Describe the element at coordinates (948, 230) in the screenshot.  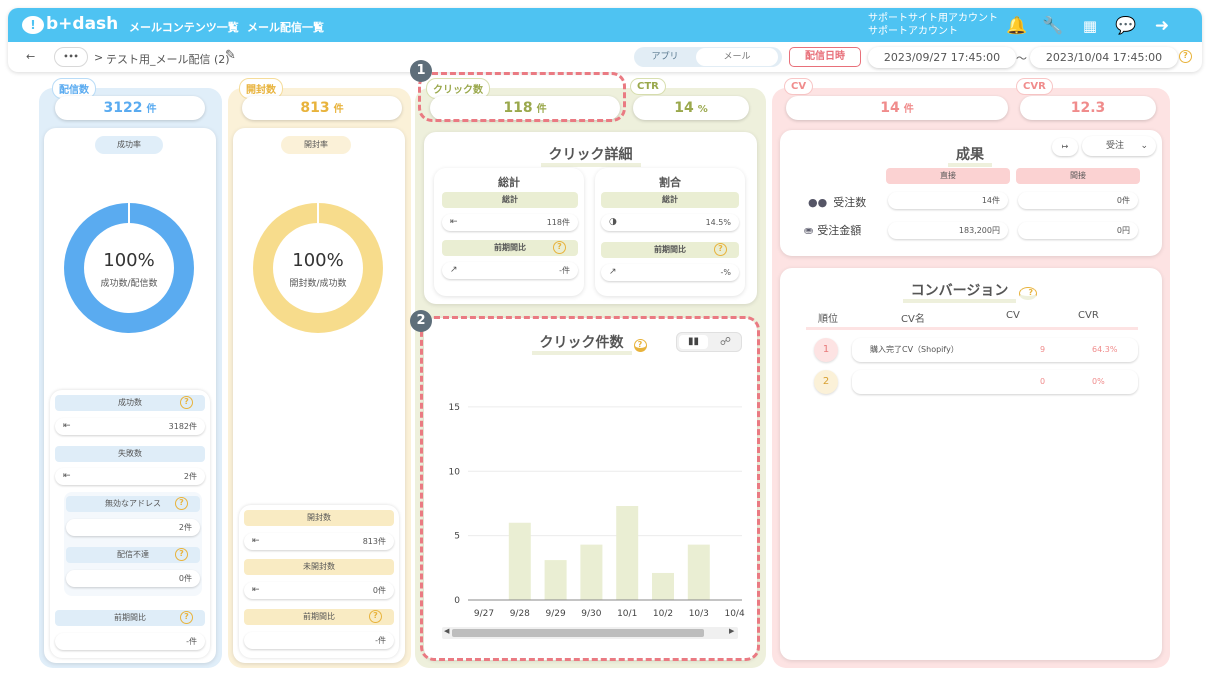
I see `amount-direct-value: 183,200円` at that location.